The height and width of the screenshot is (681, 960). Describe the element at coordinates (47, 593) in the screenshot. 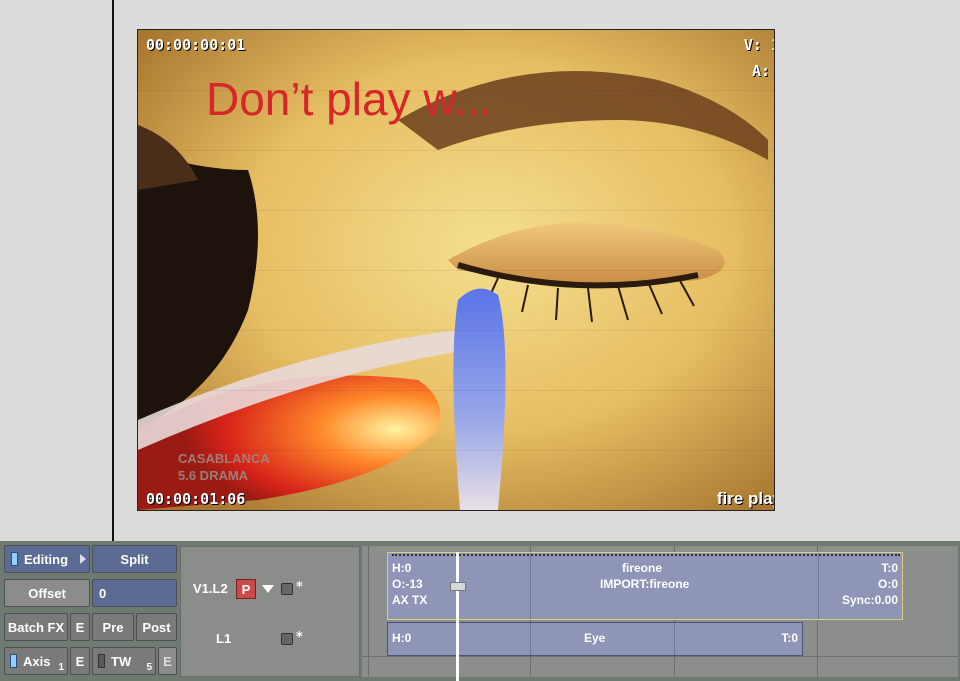

I see `offset-button: Offset` at that location.